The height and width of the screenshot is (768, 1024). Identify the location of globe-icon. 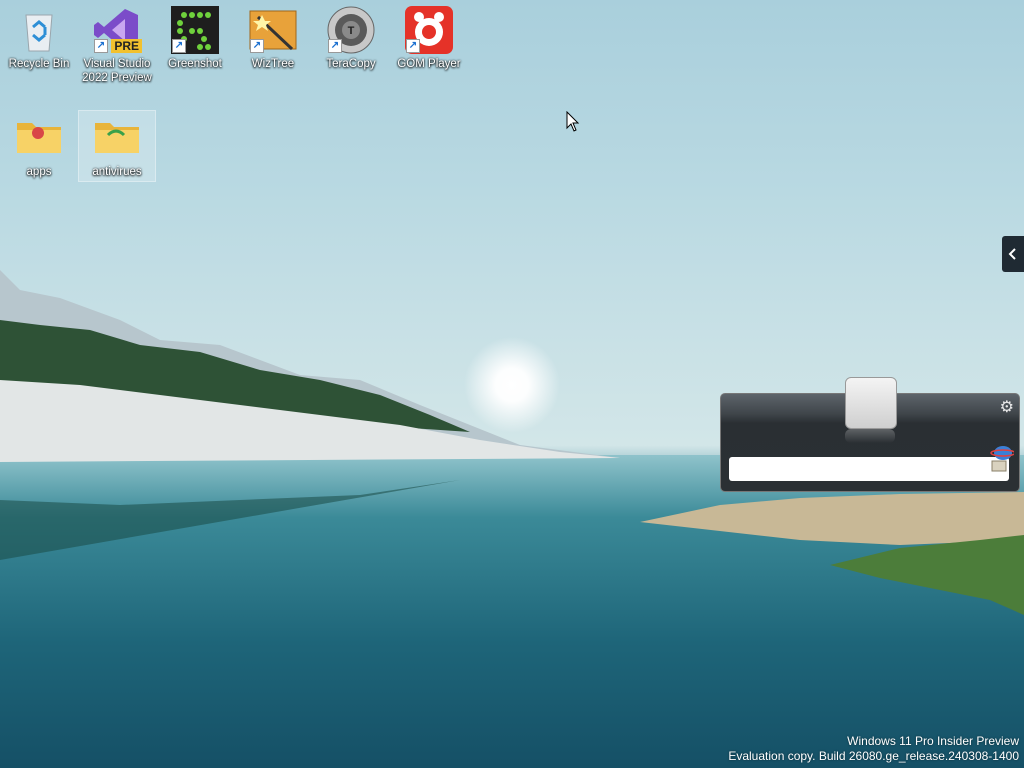
(1003, 460).